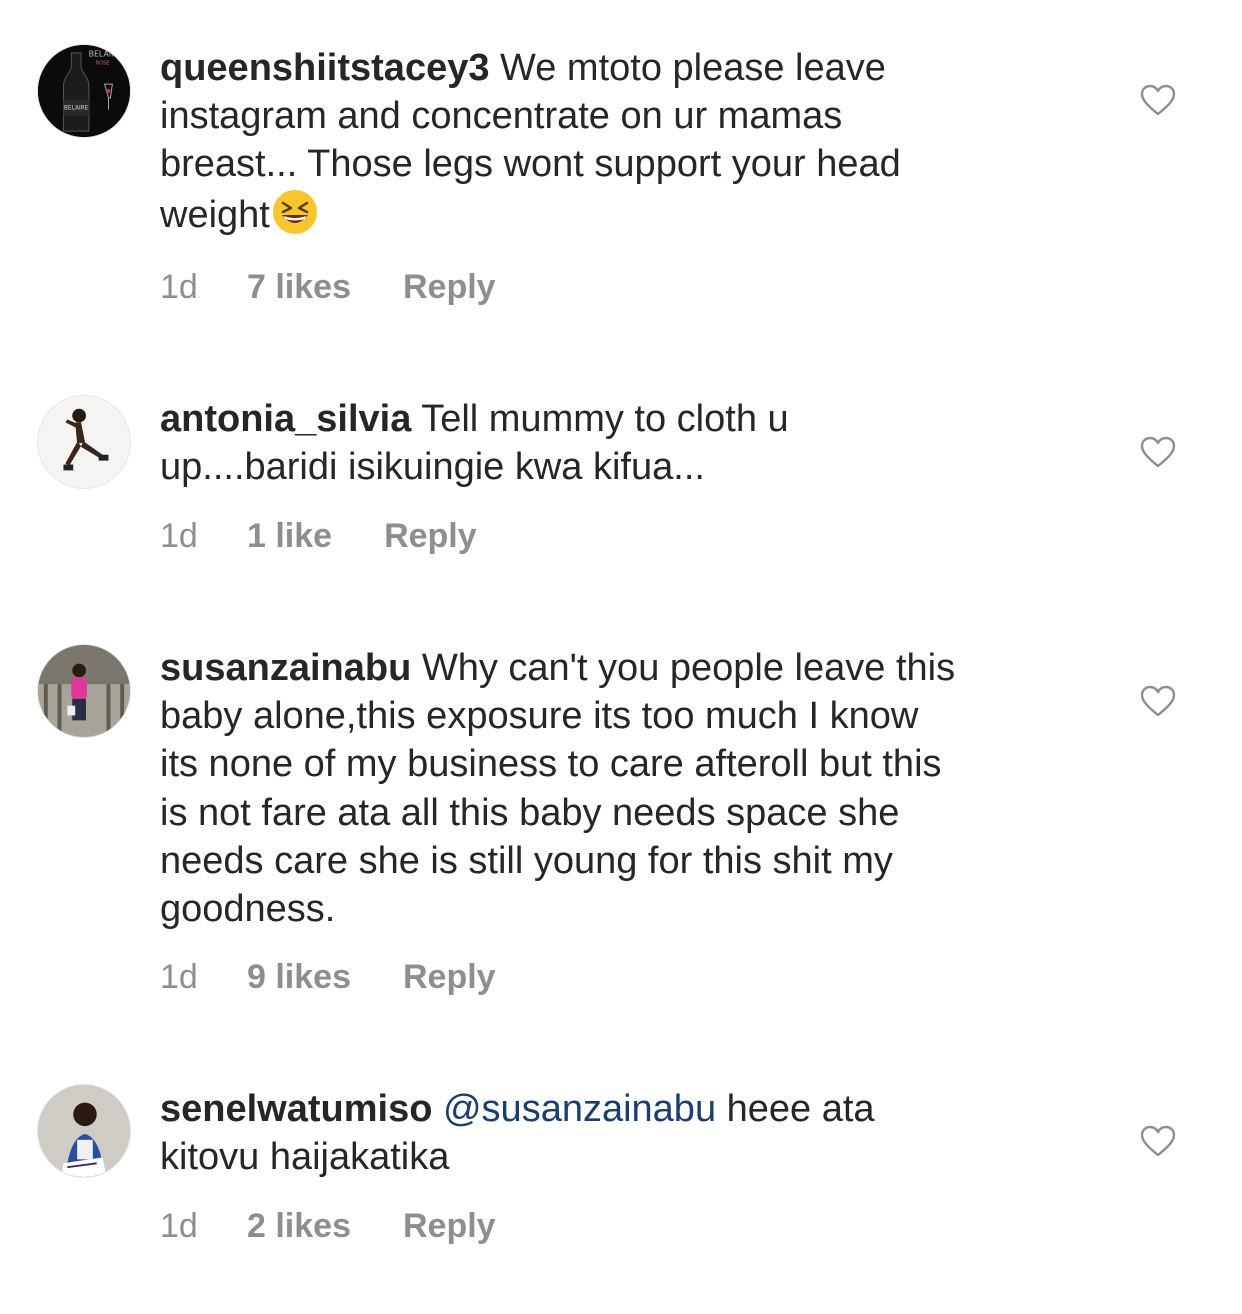 The height and width of the screenshot is (1314, 1242). Describe the element at coordinates (296, 1109) in the screenshot. I see `comment-username: senelwatumiso` at that location.